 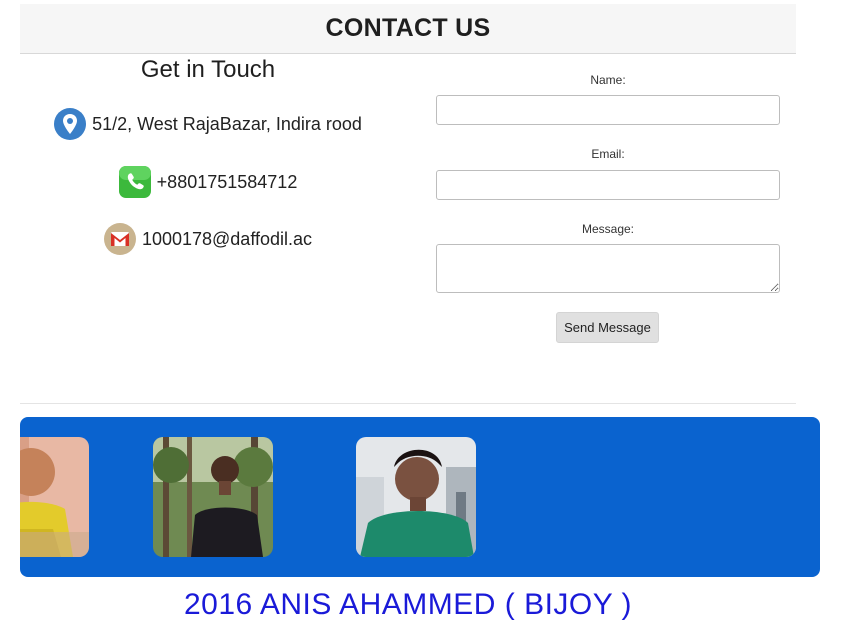 I want to click on name-label: Name:, so click(x=608, y=80).